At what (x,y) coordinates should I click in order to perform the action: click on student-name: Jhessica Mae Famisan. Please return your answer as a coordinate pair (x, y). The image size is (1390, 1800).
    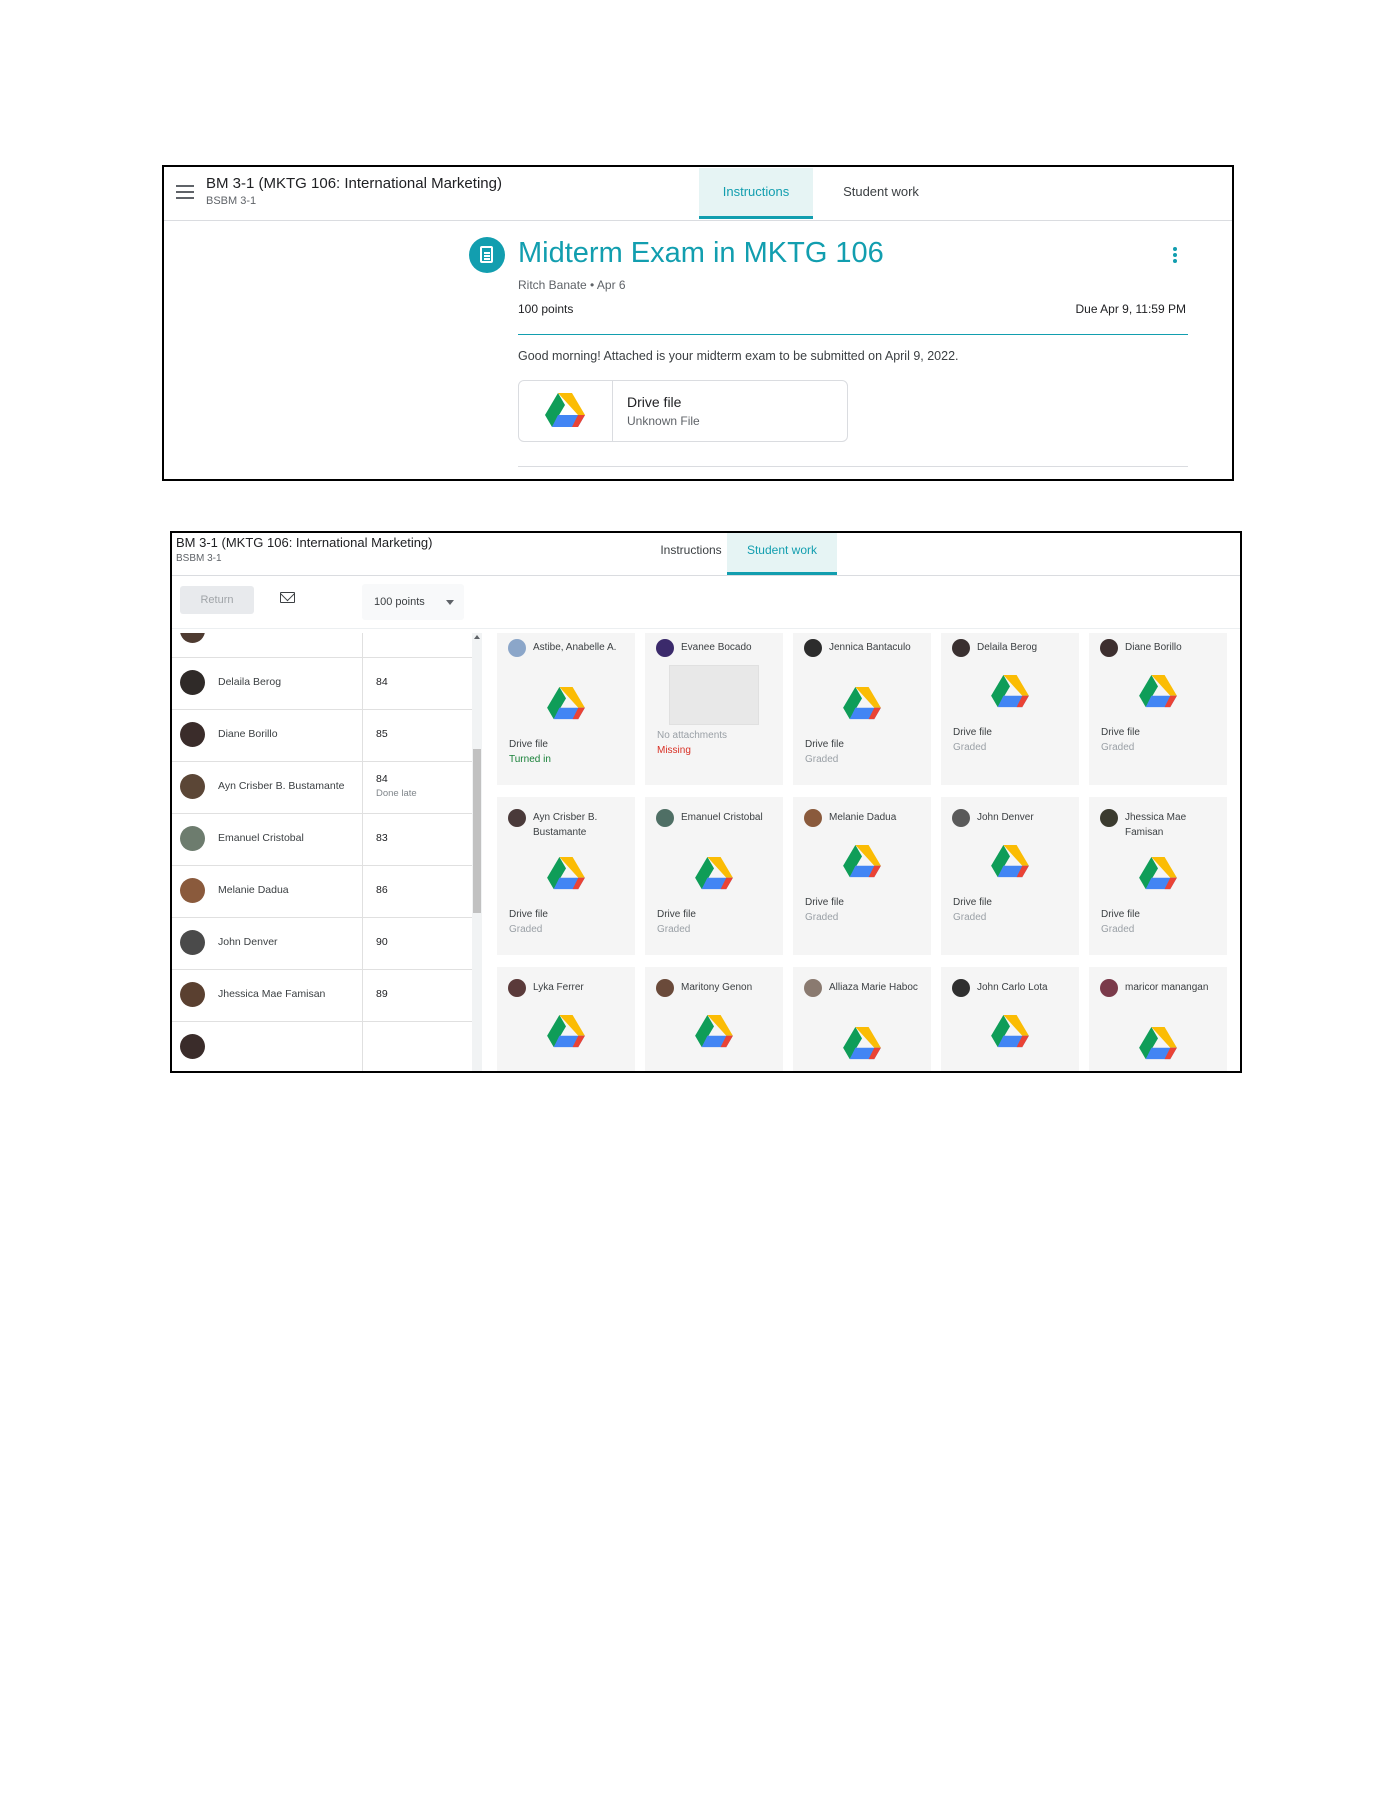
    Looking at the image, I should click on (272, 994).